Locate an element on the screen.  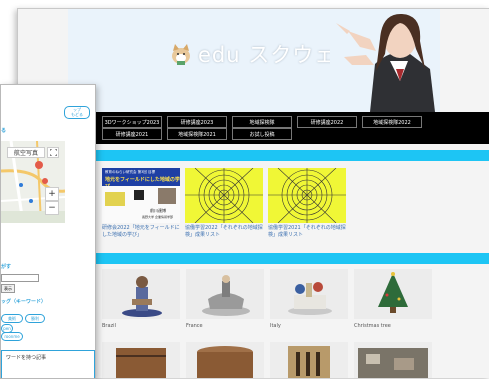
map-section-heading: る is located at coordinates (4, 131).